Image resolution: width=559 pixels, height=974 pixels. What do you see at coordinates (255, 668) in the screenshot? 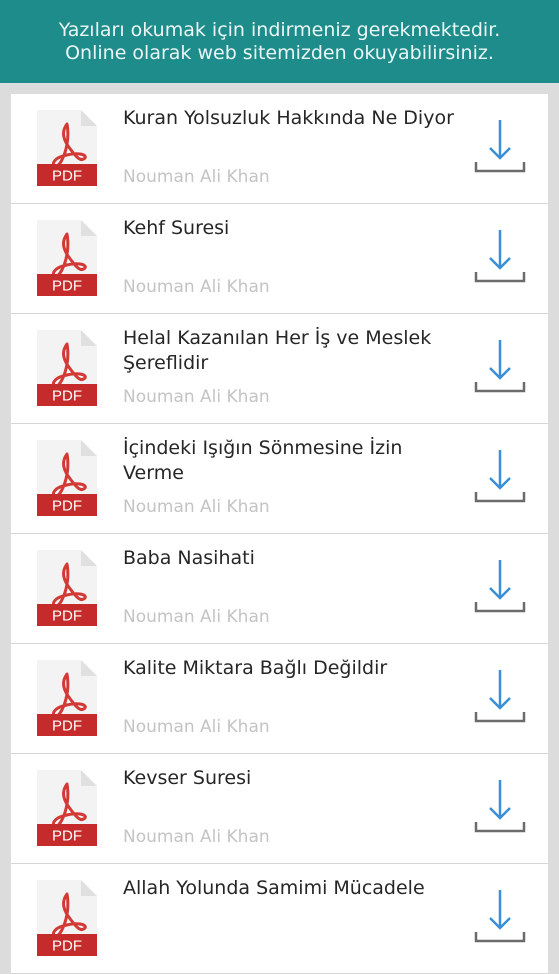
I see `item-title: Kalite Miktara Bağlı Değildir` at bounding box center [255, 668].